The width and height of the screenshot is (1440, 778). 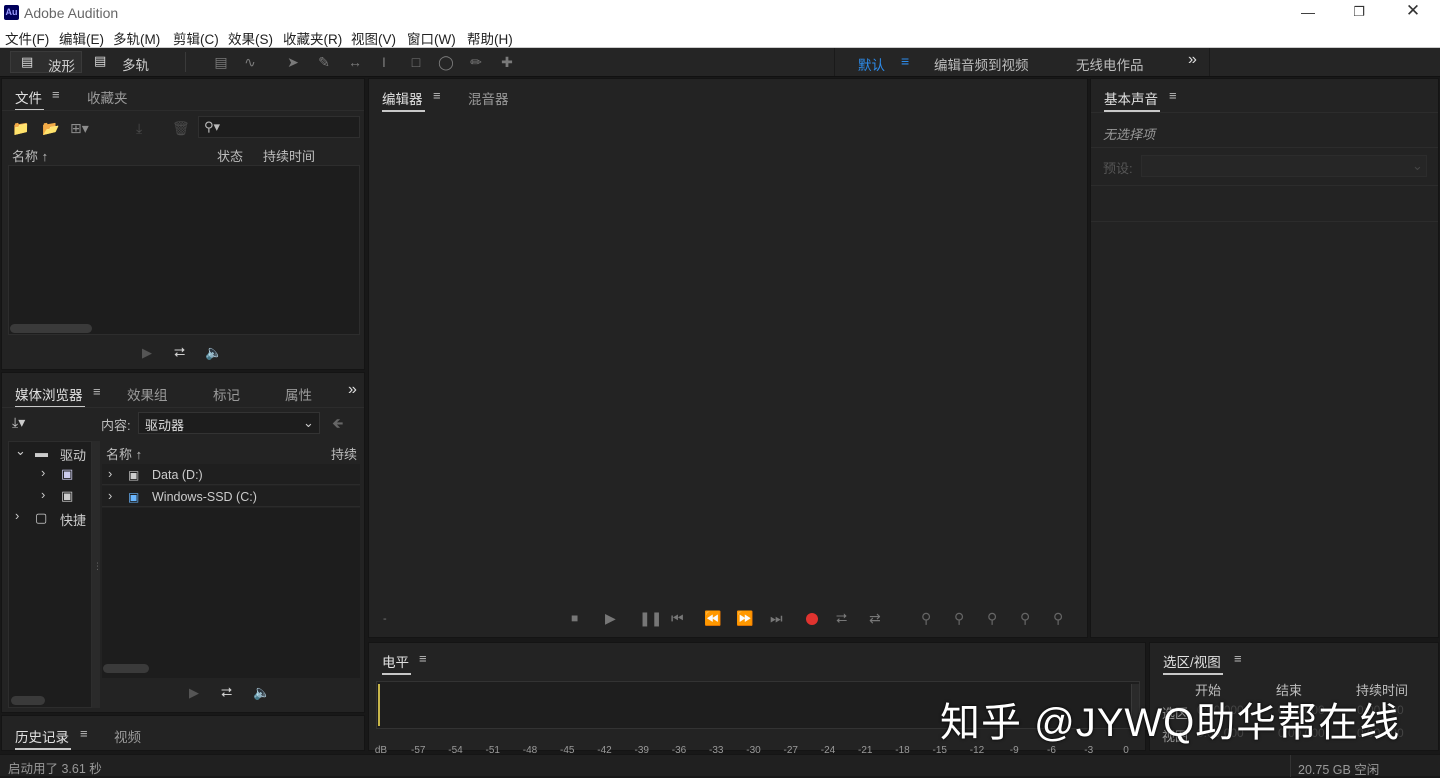 I want to click on zoom-out-full-icon: ⚲, so click(x=1058, y=618).